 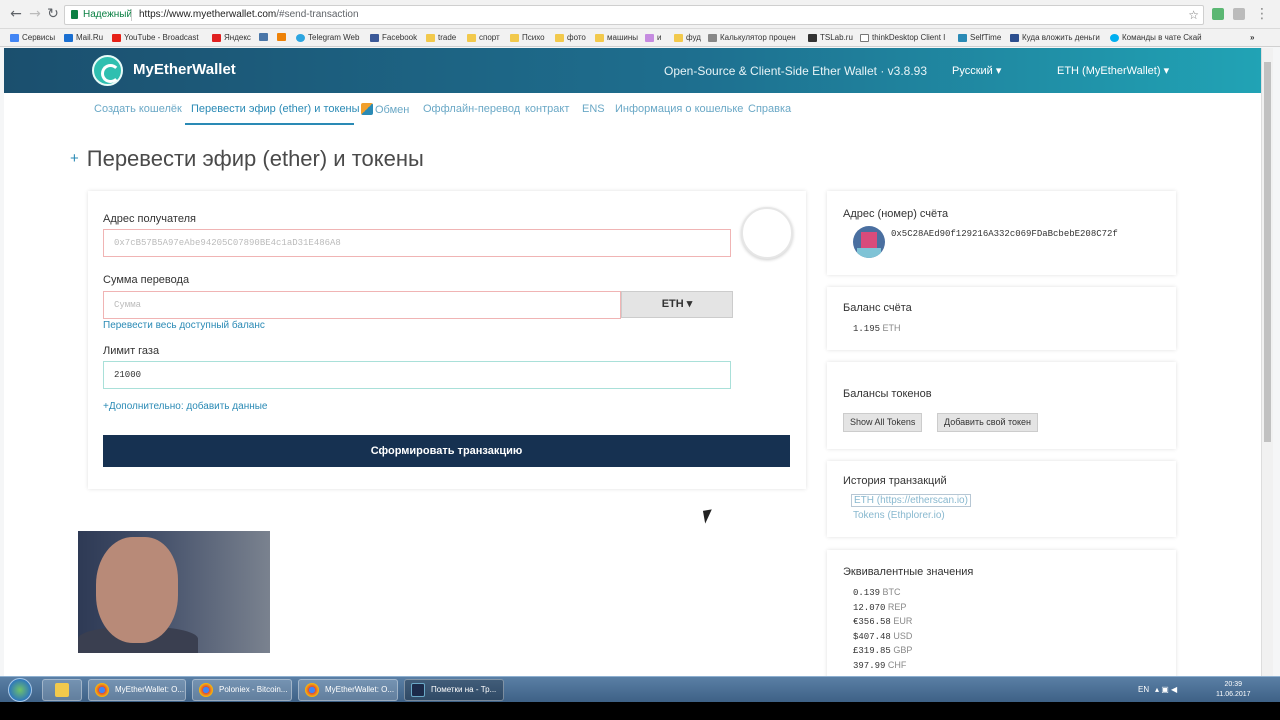 I want to click on bookmark-label: Команды в чате Скай, so click(x=1162, y=37).